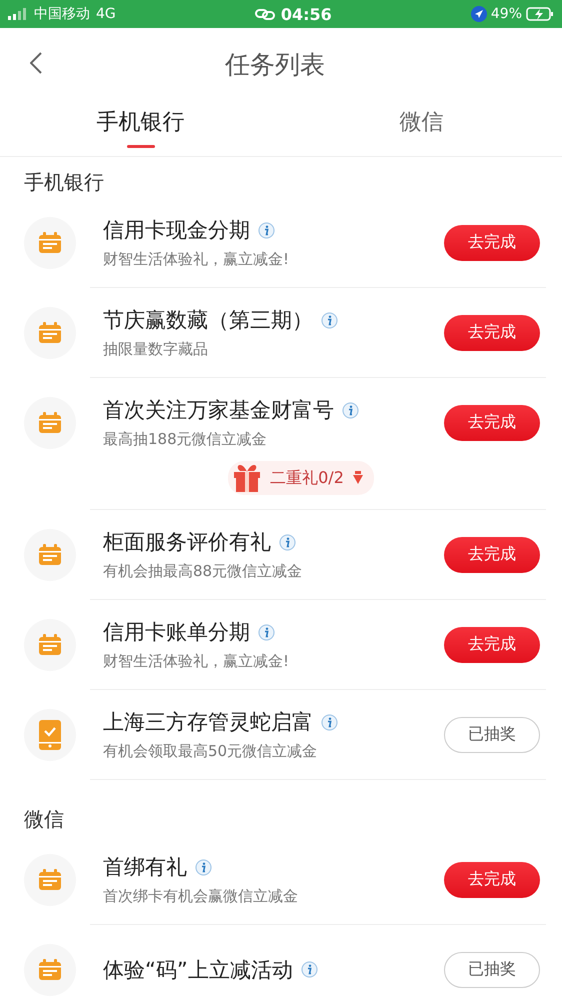 Image resolution: width=562 pixels, height=1000 pixels. Describe the element at coordinates (306, 14) in the screenshot. I see `clock-time: 04:56` at that location.